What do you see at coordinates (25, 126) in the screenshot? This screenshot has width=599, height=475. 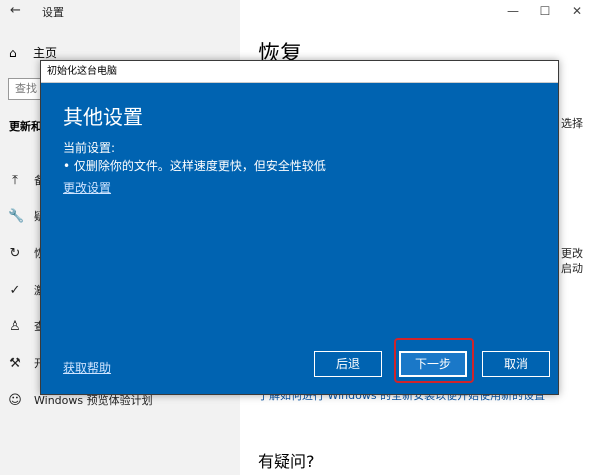 I see `section-label: 更新和` at bounding box center [25, 126].